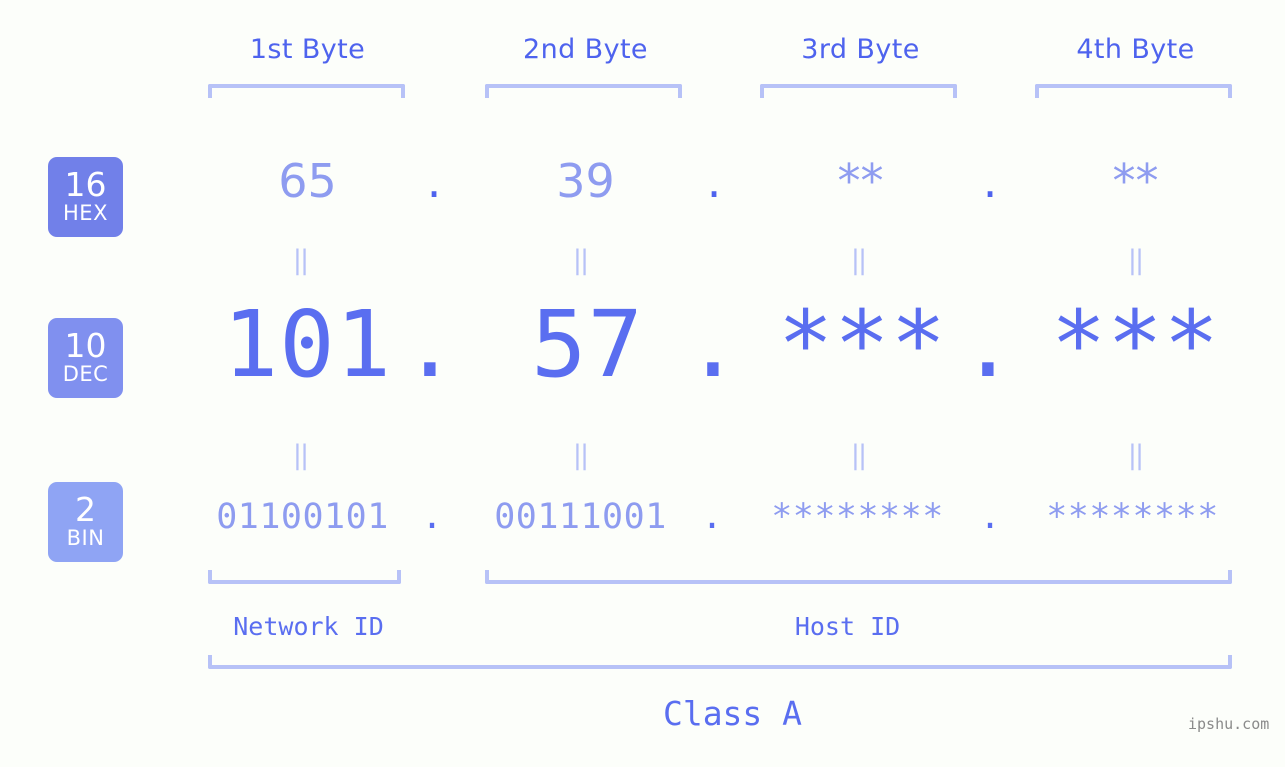 This screenshot has height=767, width=1285. I want to click on hex-byte-2: 39, so click(585, 181).